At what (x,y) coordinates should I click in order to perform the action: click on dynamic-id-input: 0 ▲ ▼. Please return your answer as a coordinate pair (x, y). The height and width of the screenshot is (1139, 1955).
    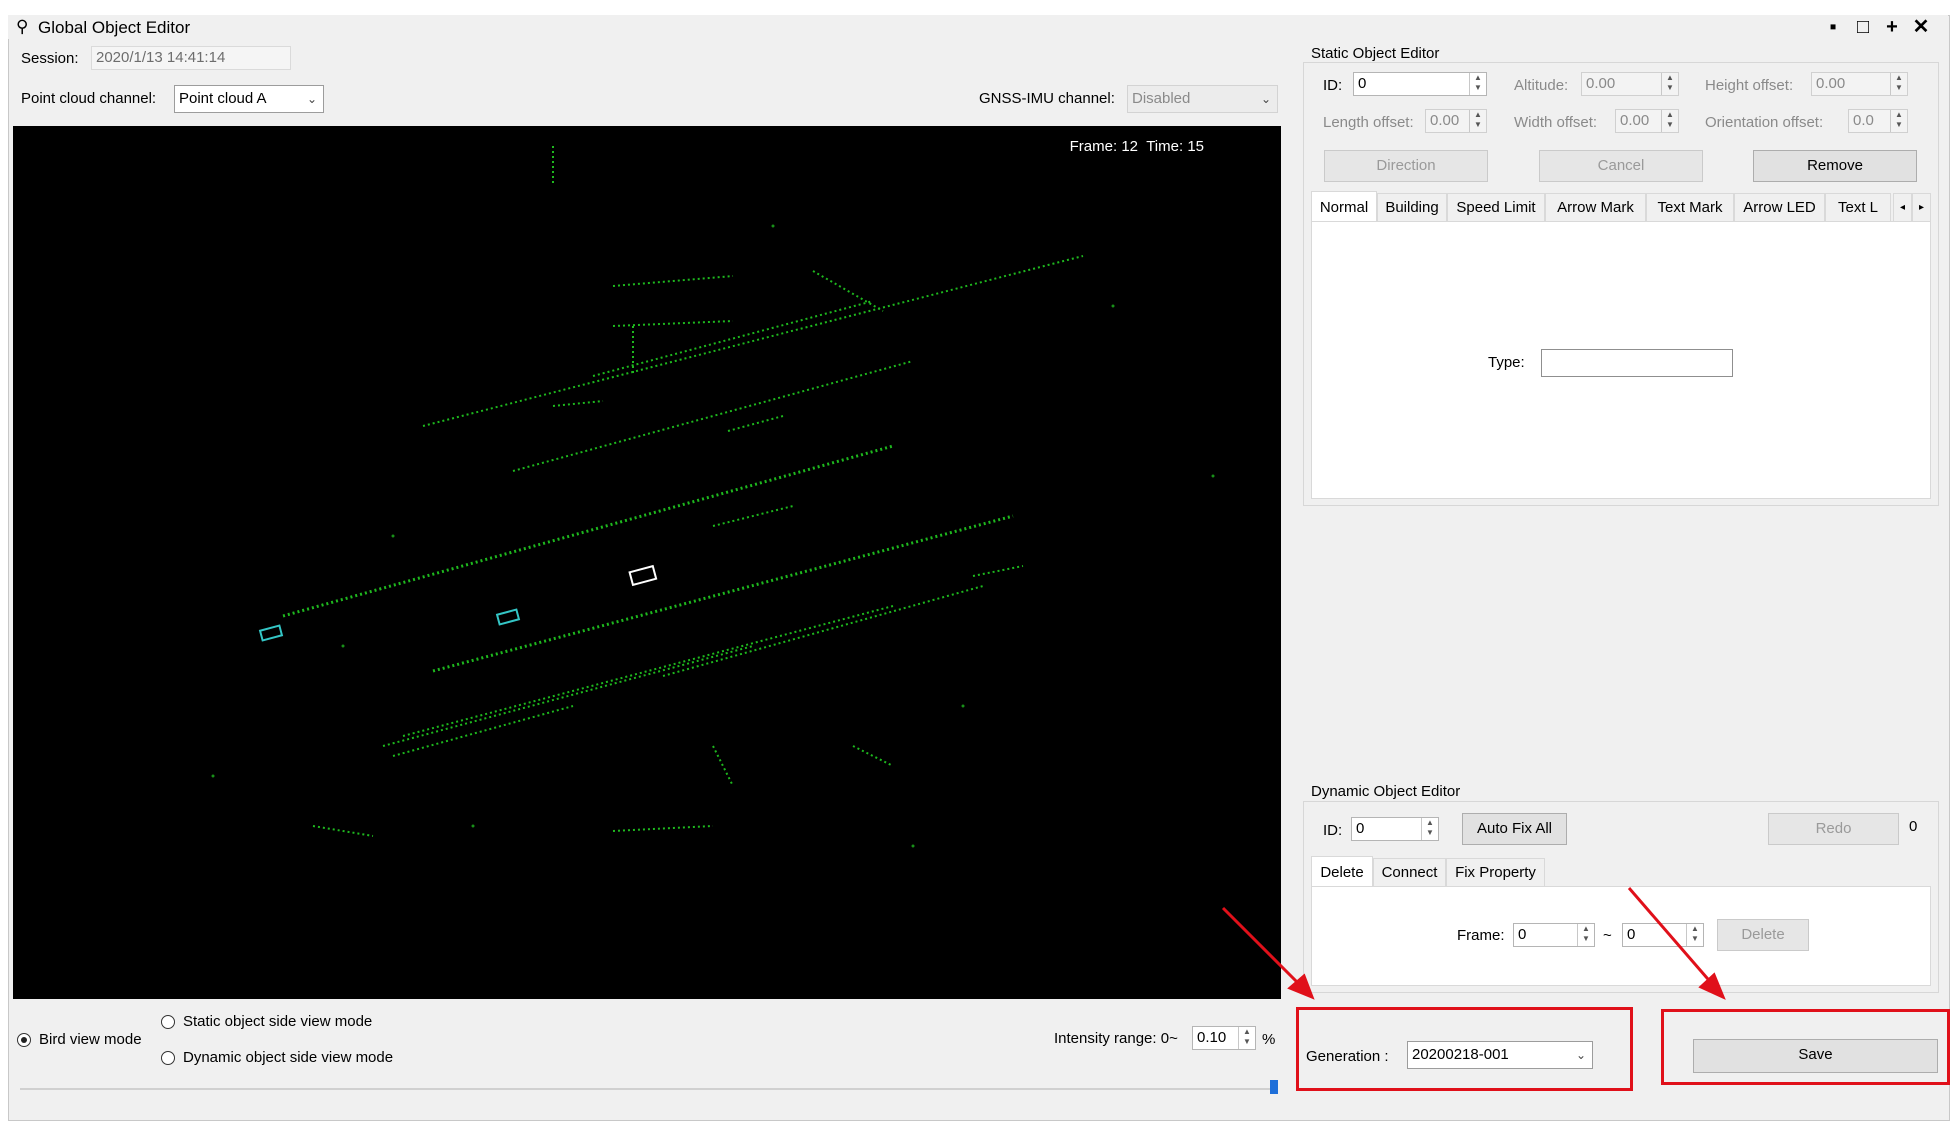
    Looking at the image, I should click on (1395, 829).